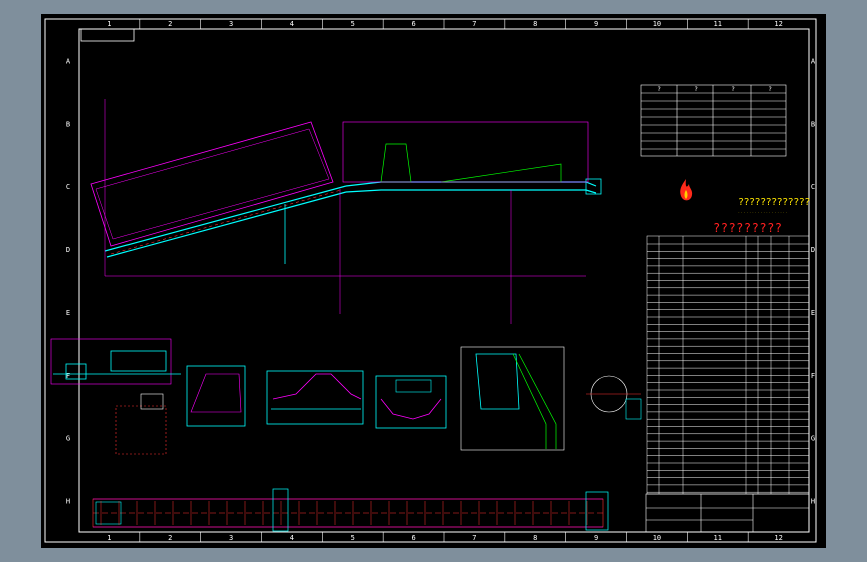  What do you see at coordinates (68, 281) in the screenshot?
I see `row-labels-left: ABCDEFGH` at bounding box center [68, 281].